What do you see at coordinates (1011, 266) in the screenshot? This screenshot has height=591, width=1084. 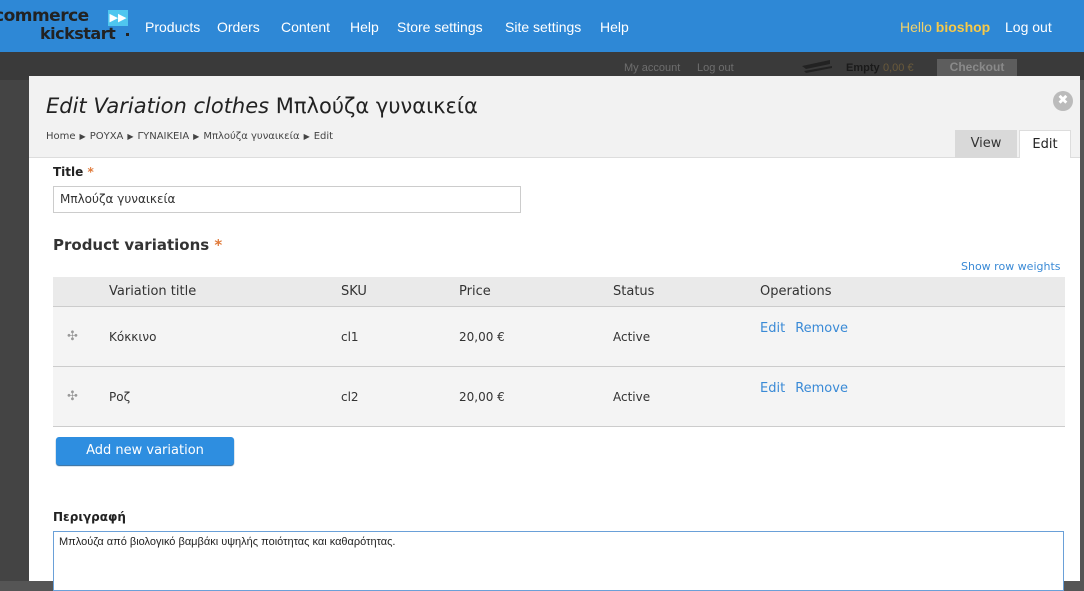 I see `show-row-weights-link: Show row weights` at bounding box center [1011, 266].